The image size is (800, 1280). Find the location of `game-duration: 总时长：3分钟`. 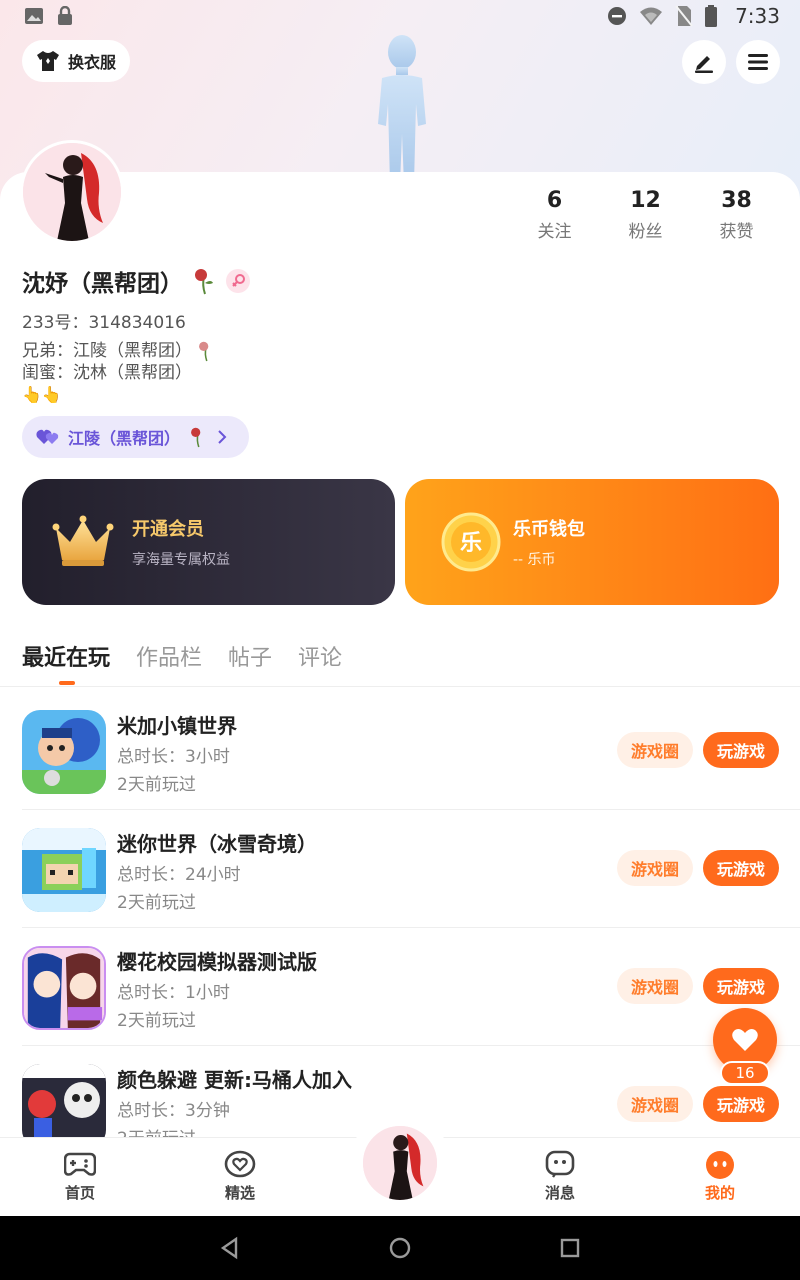

game-duration: 总时长：3分钟 is located at coordinates (173, 1111).